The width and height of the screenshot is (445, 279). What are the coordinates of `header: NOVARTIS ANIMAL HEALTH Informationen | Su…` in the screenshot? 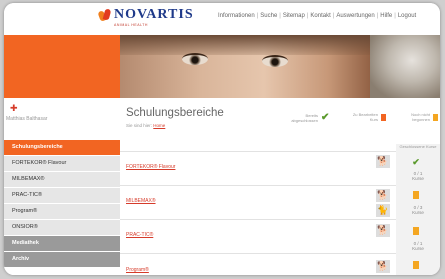 It's located at (222, 19).